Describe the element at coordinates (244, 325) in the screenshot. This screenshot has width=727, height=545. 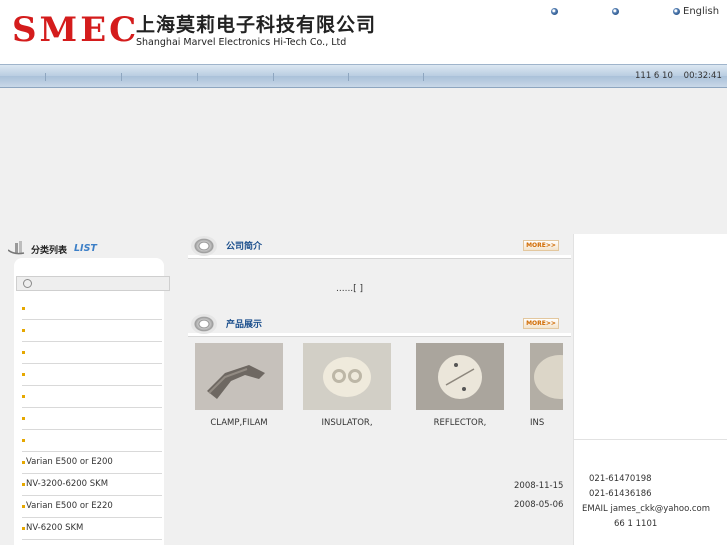
I see `products-title: 产品展示` at that location.